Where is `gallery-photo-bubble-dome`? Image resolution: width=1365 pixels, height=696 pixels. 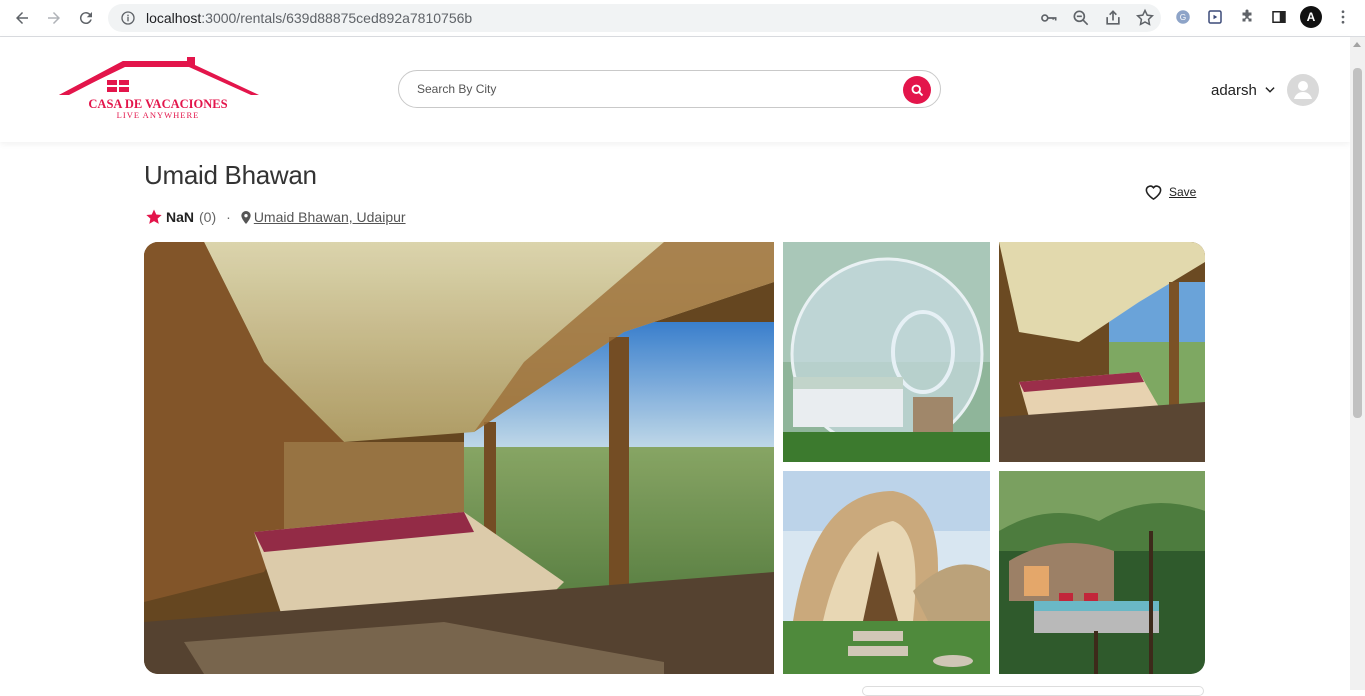
gallery-photo-bubble-dome is located at coordinates (886, 352).